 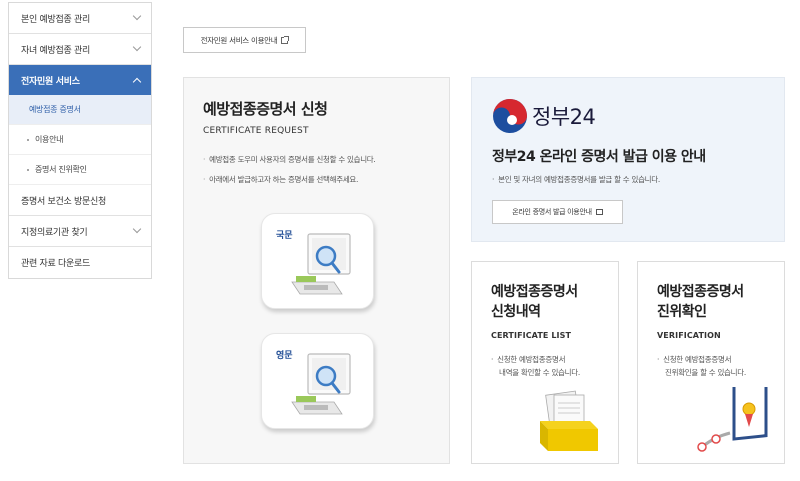 What do you see at coordinates (49, 139) in the screenshot?
I see `sidebar-subitem-label: 이용안내` at bounding box center [49, 139].